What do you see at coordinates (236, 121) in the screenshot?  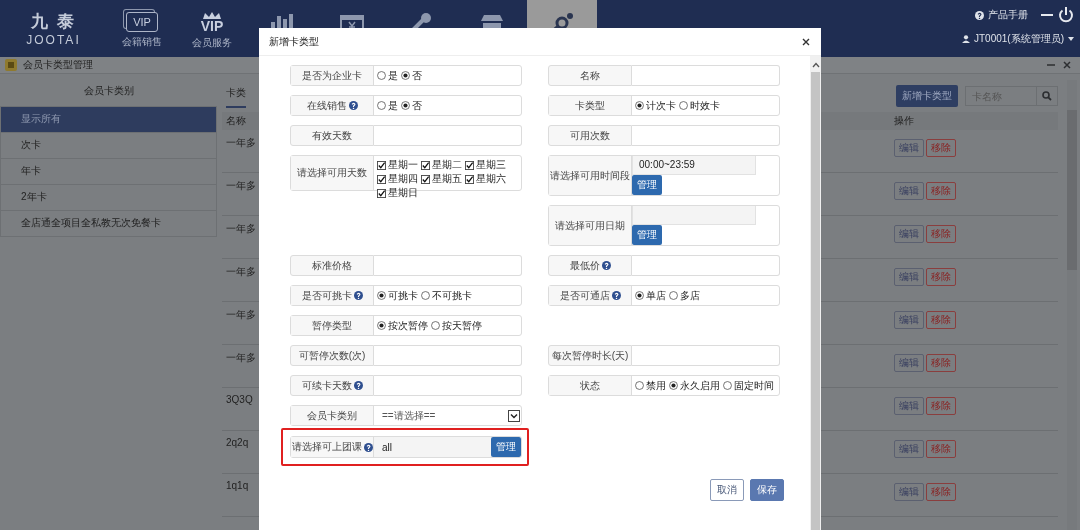 I see `column-header: 名称` at bounding box center [236, 121].